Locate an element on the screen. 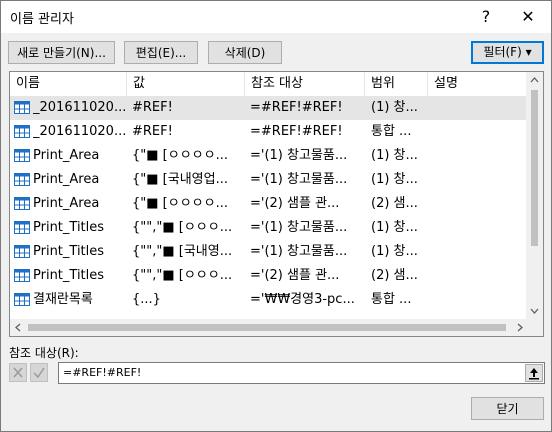 This screenshot has height=432, width=552. vertical-scrollbar is located at coordinates (534, 204).